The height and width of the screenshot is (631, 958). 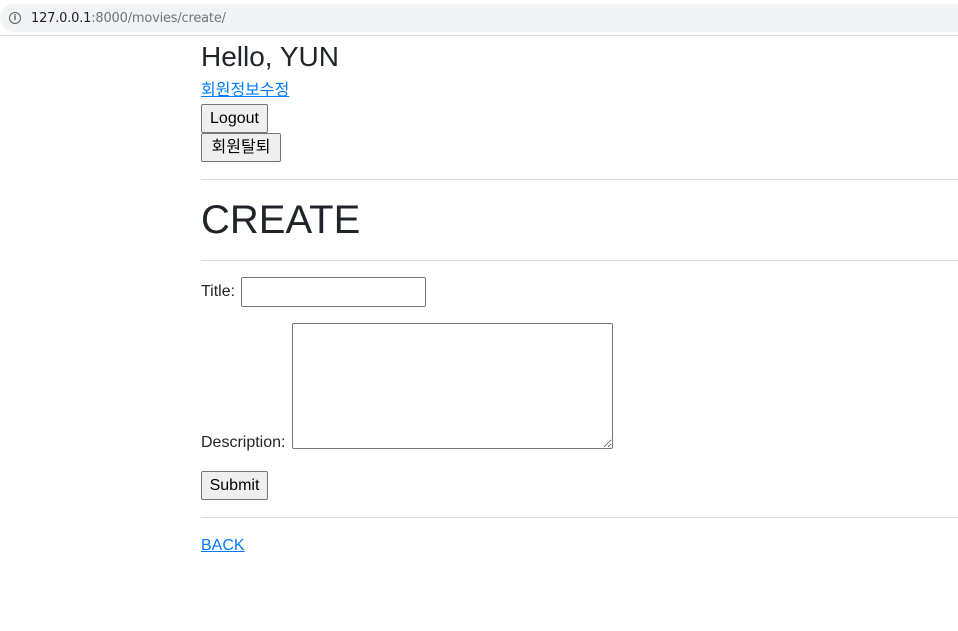 What do you see at coordinates (245, 91) in the screenshot?
I see `edit-profile-link: 회원정보수정` at bounding box center [245, 91].